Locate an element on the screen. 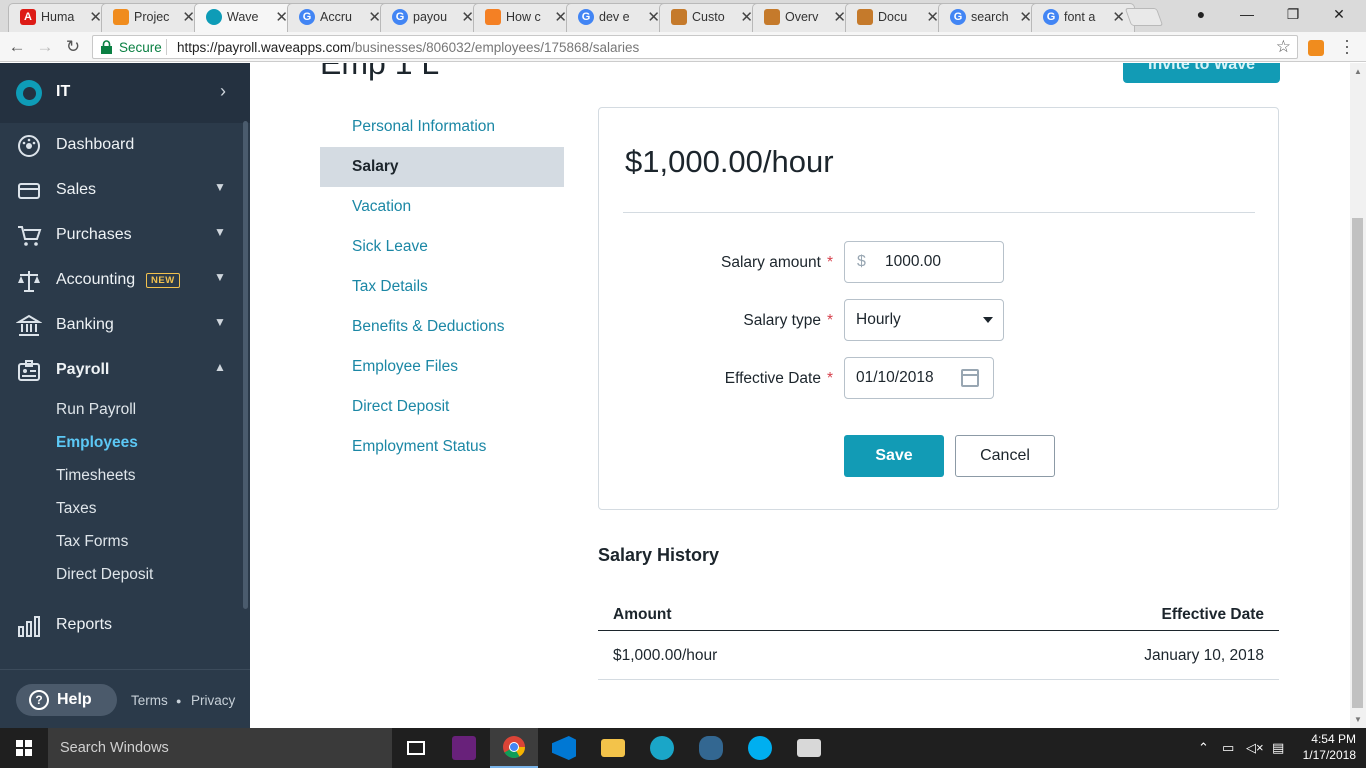 Image resolution: width=1366 pixels, height=768 pixels. subnav-sick-leave: Sick Leave is located at coordinates (442, 247).